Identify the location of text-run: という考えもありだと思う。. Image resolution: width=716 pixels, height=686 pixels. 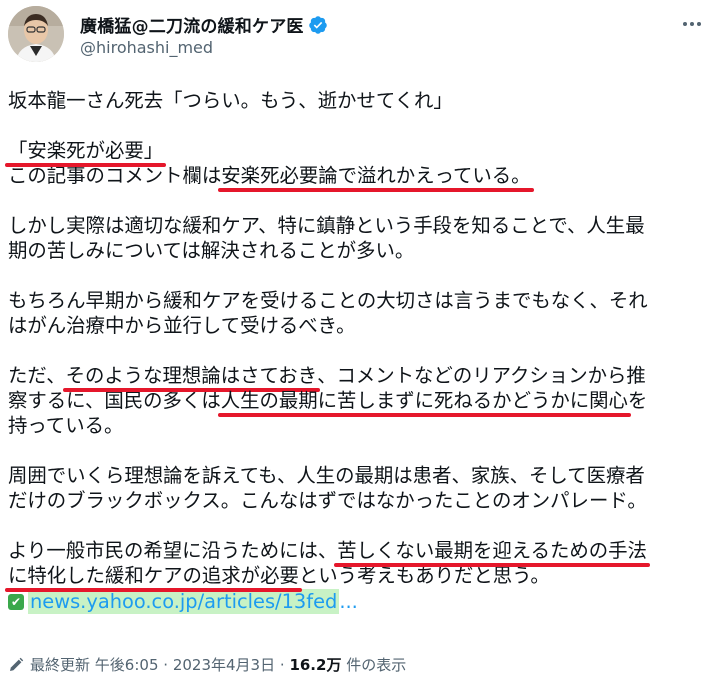
(424, 575).